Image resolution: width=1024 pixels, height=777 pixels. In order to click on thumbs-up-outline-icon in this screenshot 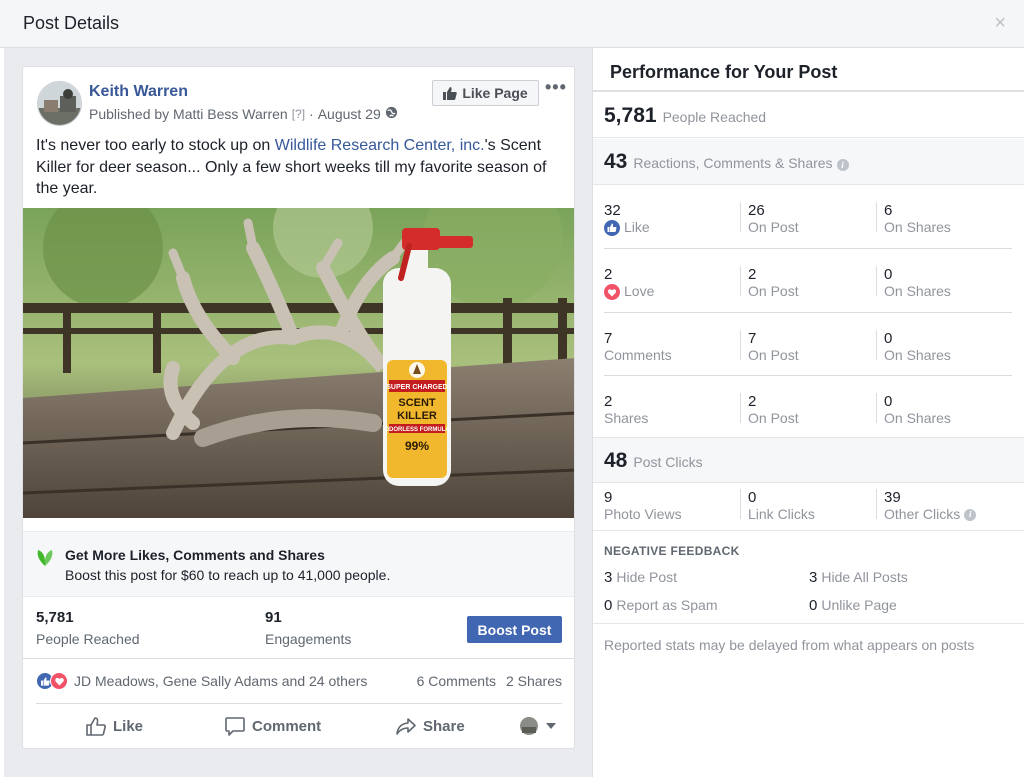, I will do `click(96, 726)`.